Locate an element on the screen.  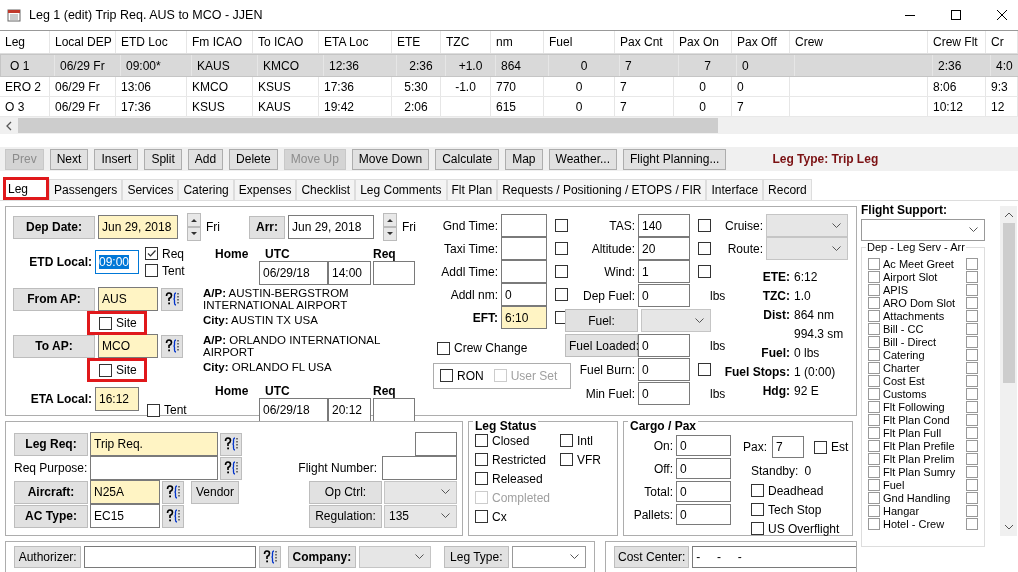
column-header: To ICAO is located at coordinates (286, 42).